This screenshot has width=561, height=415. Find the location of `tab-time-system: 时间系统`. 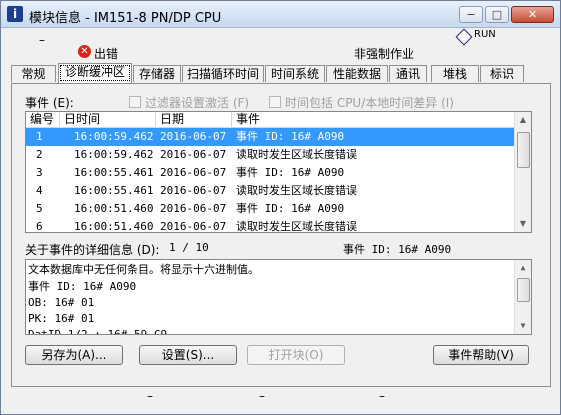

tab-time-system: 时间系统 is located at coordinates (295, 73).